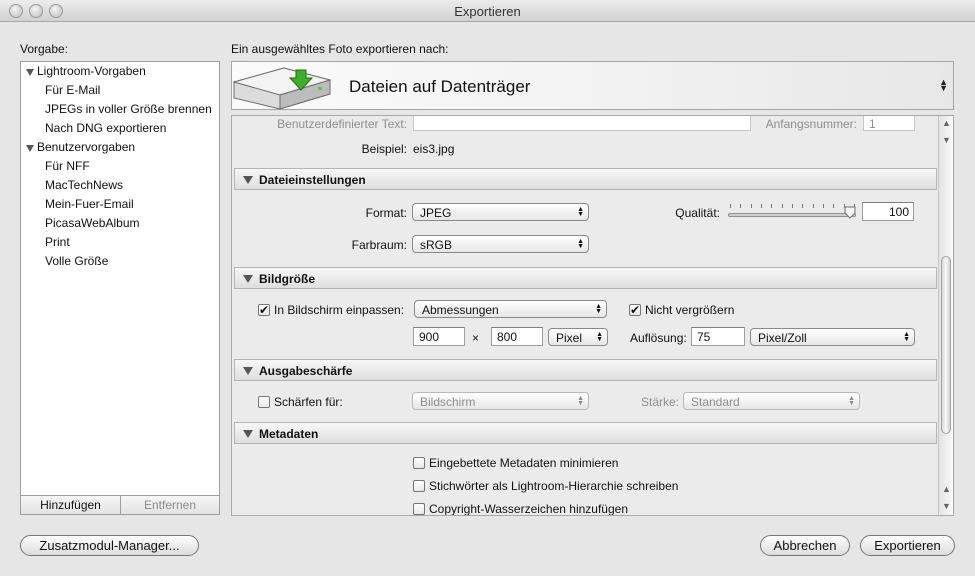 The image size is (975, 576). I want to click on colorspace-label: Farbraum:, so click(379, 245).